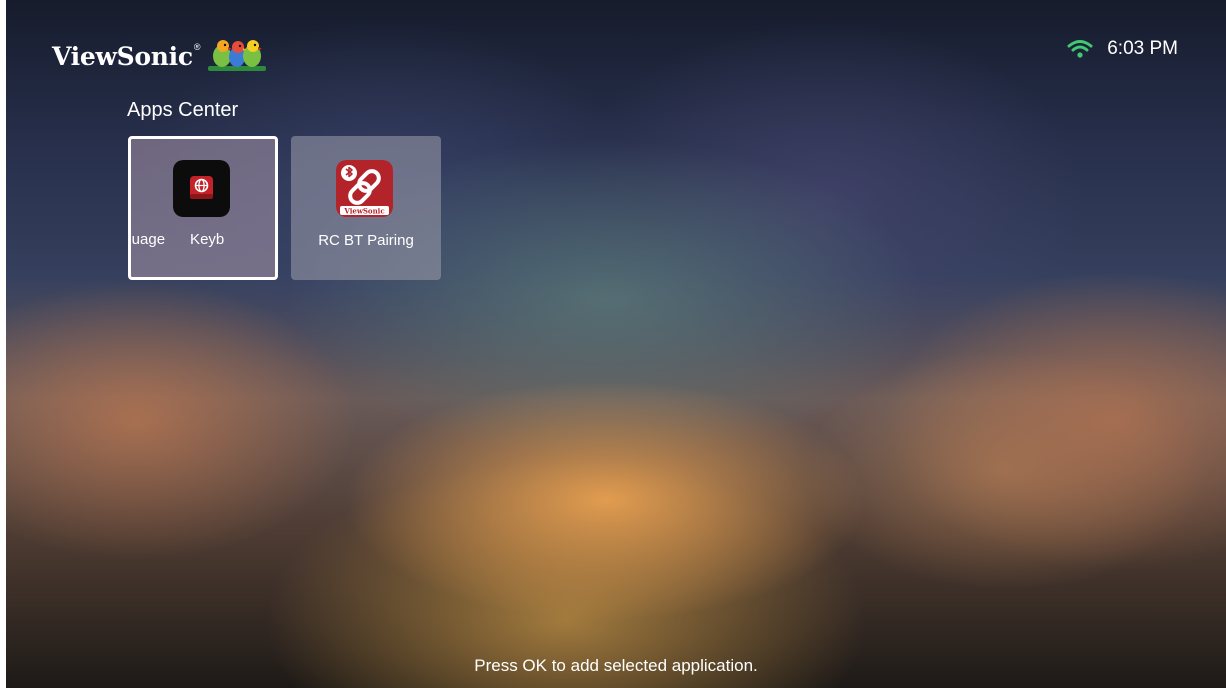 The image size is (1226, 688). I want to click on language-keyboard-icon, so click(201, 188).